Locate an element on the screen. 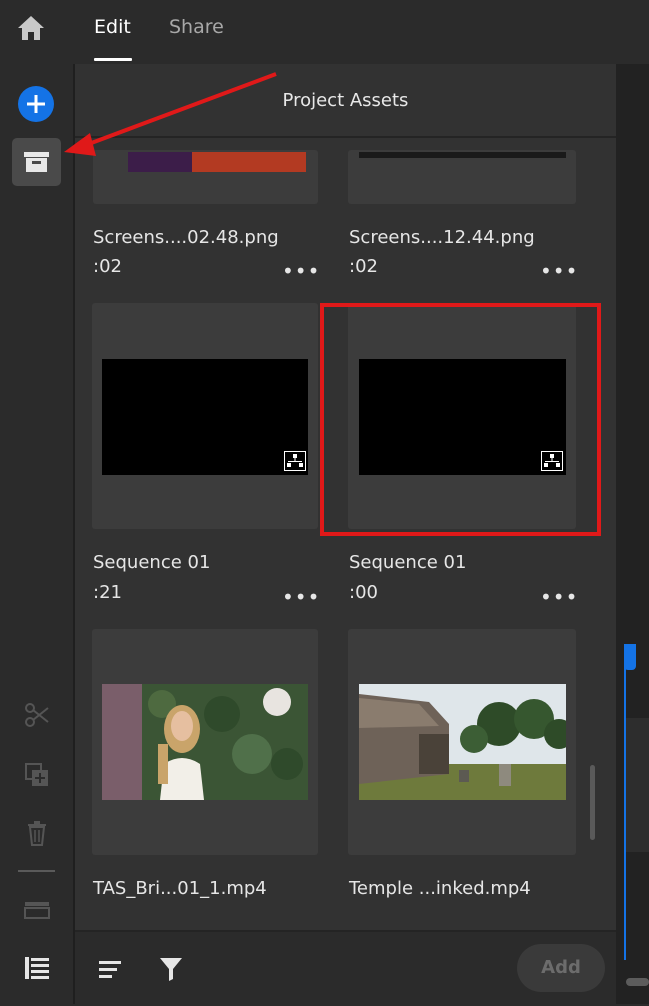  project-assets-button is located at coordinates (36, 162).